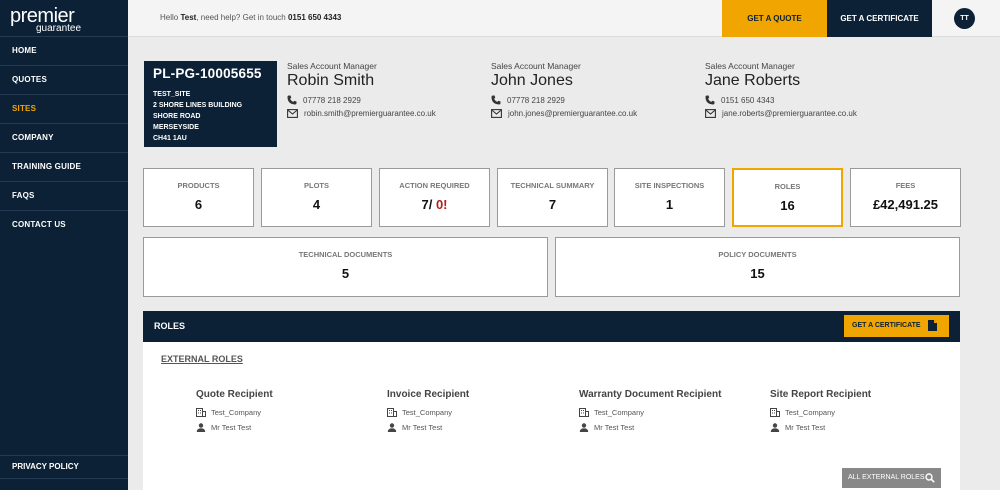 This screenshot has height=490, width=1000. Describe the element at coordinates (172, 94) in the screenshot. I see `site-name: TEST_SITE` at that location.